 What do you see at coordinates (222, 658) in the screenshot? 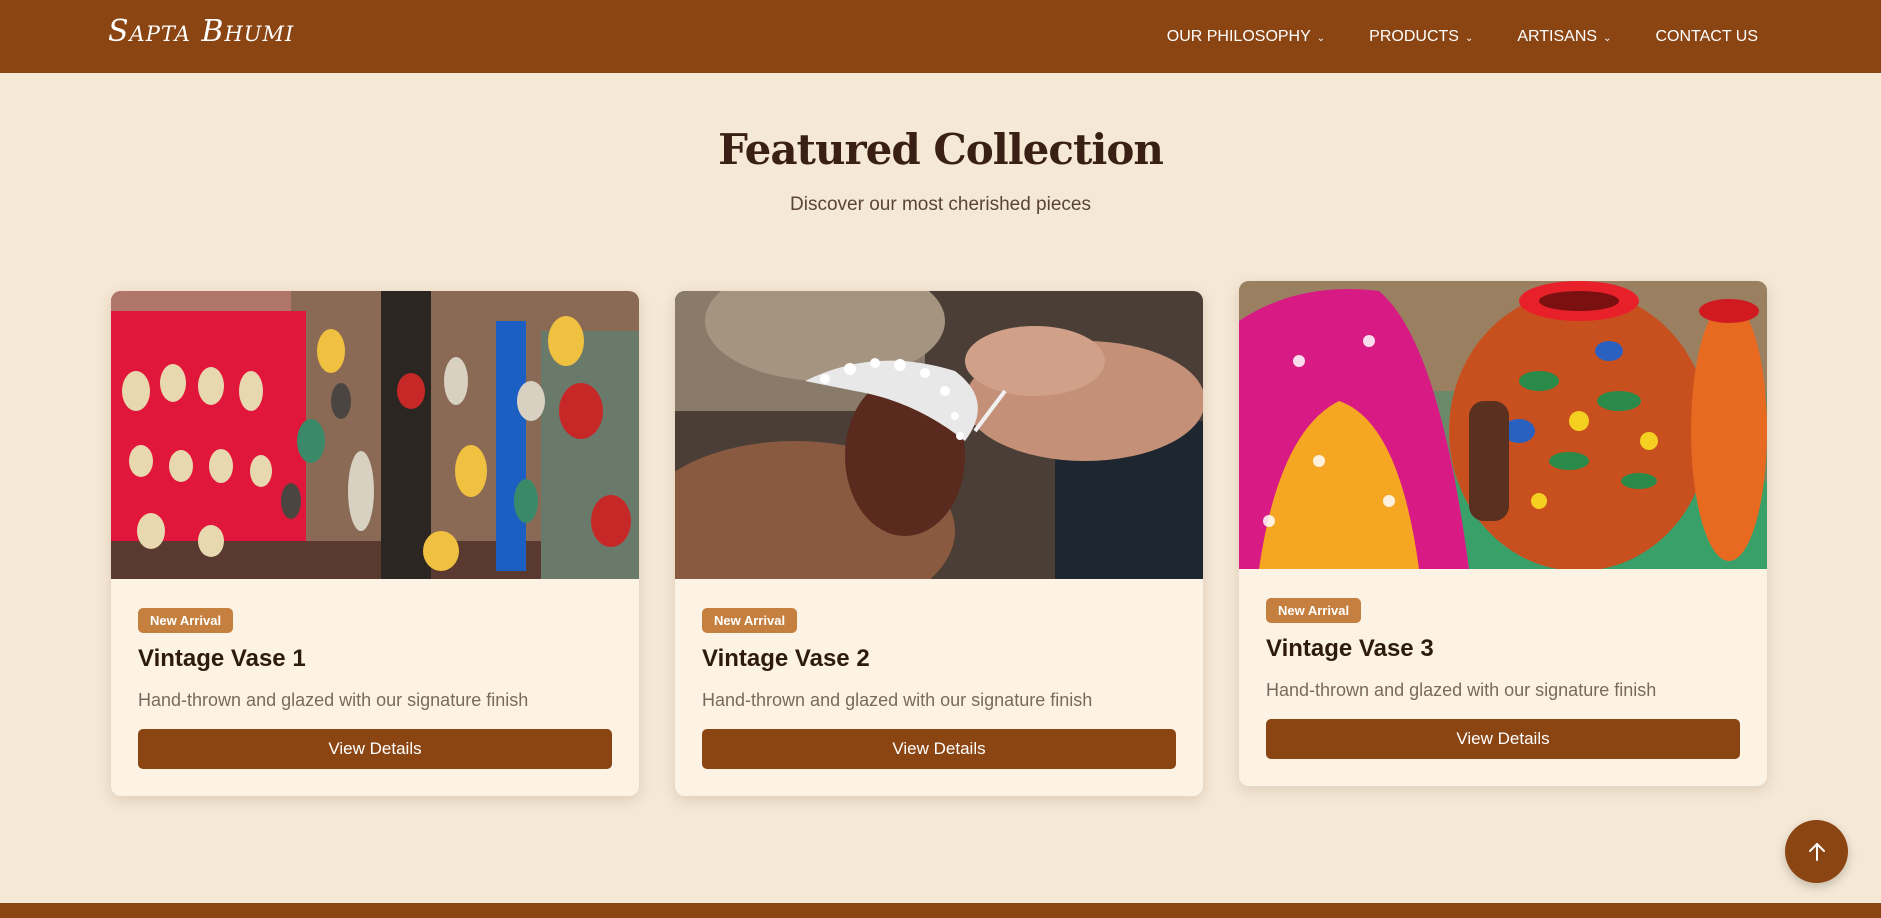
I see `product-title: Vintage Vase 1` at bounding box center [222, 658].